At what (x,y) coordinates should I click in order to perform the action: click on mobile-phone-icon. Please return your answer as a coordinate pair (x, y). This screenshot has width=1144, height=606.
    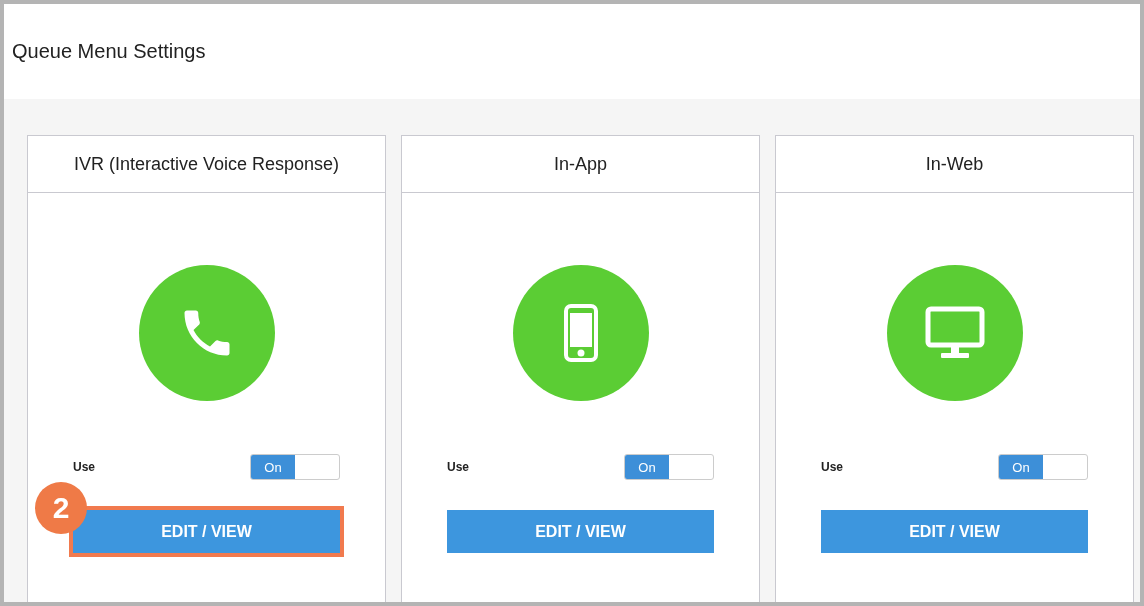
    Looking at the image, I should click on (580, 333).